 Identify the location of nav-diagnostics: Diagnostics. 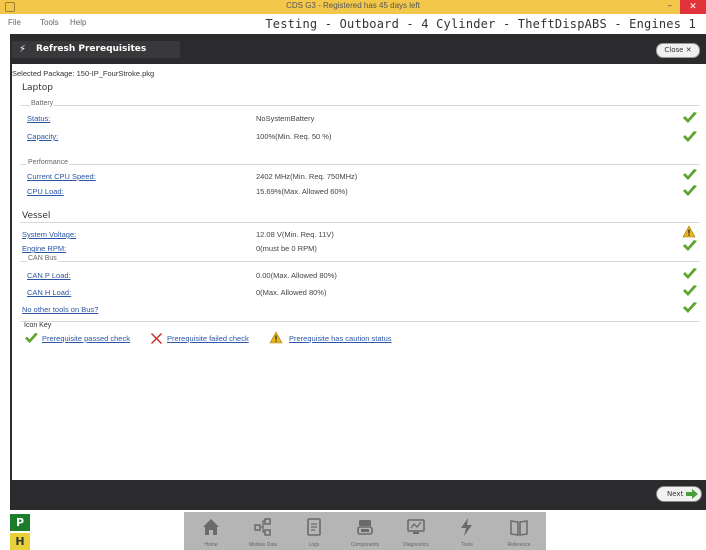
(416, 531).